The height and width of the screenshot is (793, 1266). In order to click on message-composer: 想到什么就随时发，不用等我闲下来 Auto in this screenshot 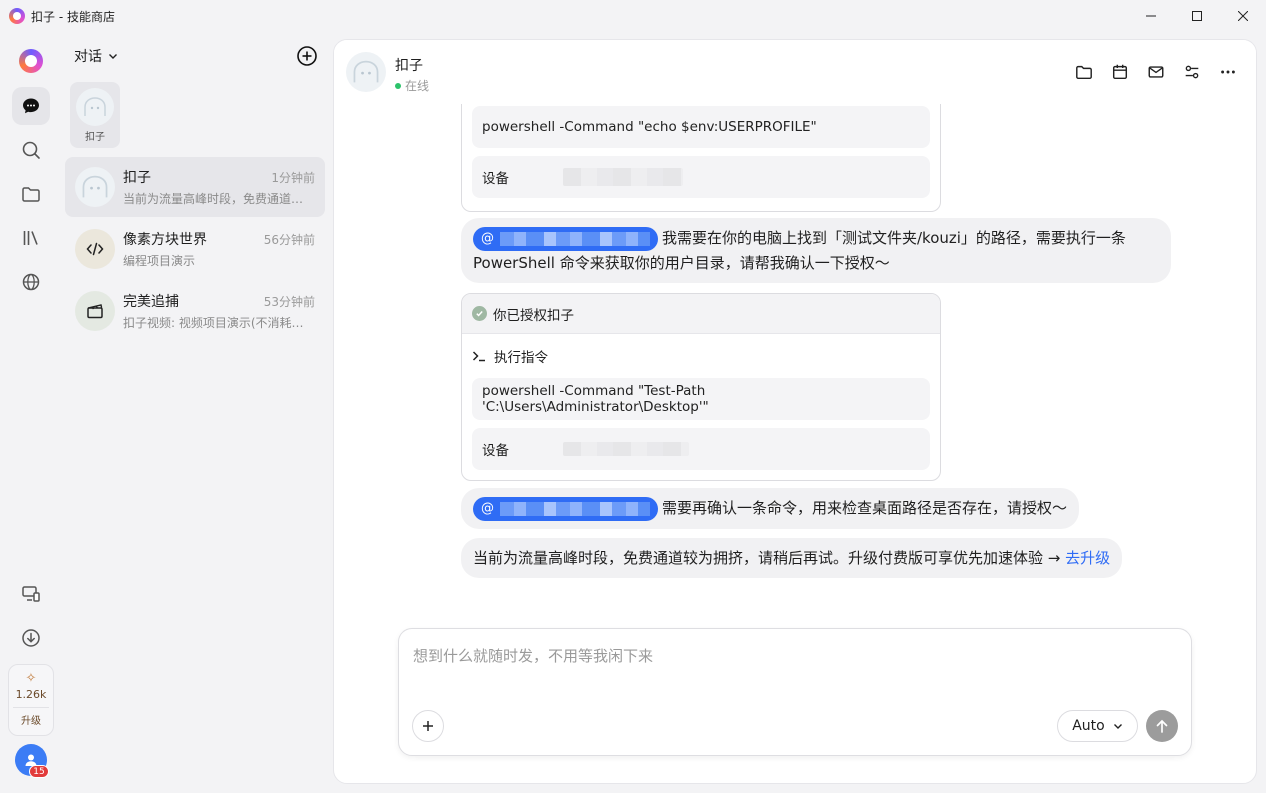, I will do `click(795, 692)`.